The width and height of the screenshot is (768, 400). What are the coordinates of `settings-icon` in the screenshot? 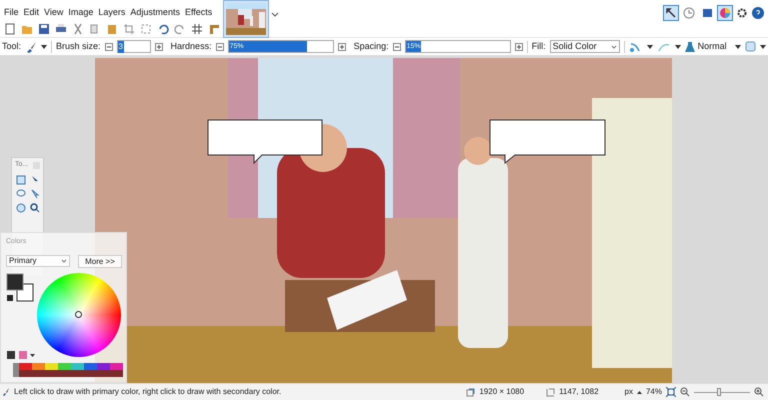 It's located at (742, 13).